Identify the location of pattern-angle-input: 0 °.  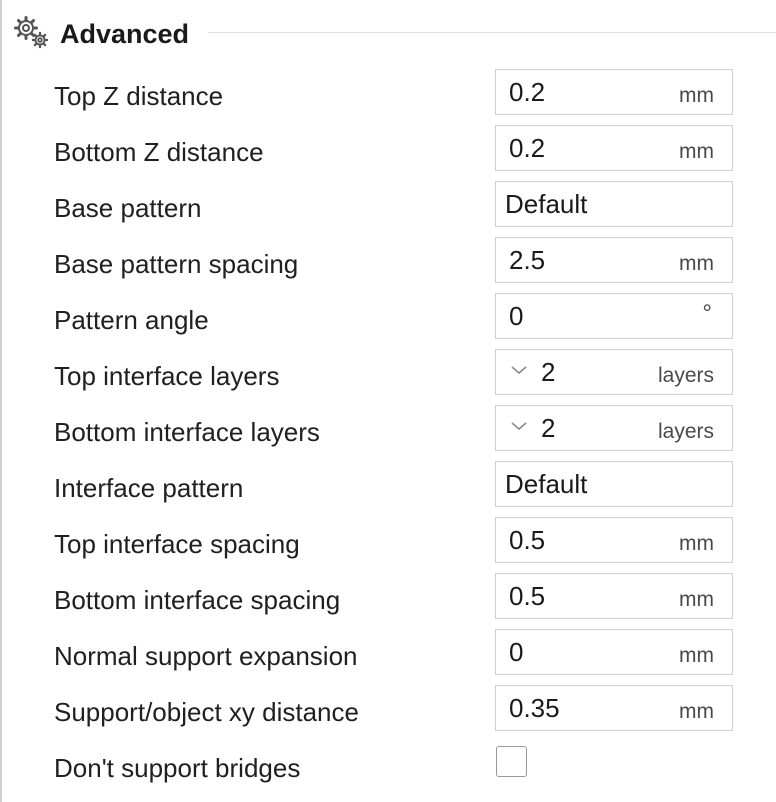
(614, 316).